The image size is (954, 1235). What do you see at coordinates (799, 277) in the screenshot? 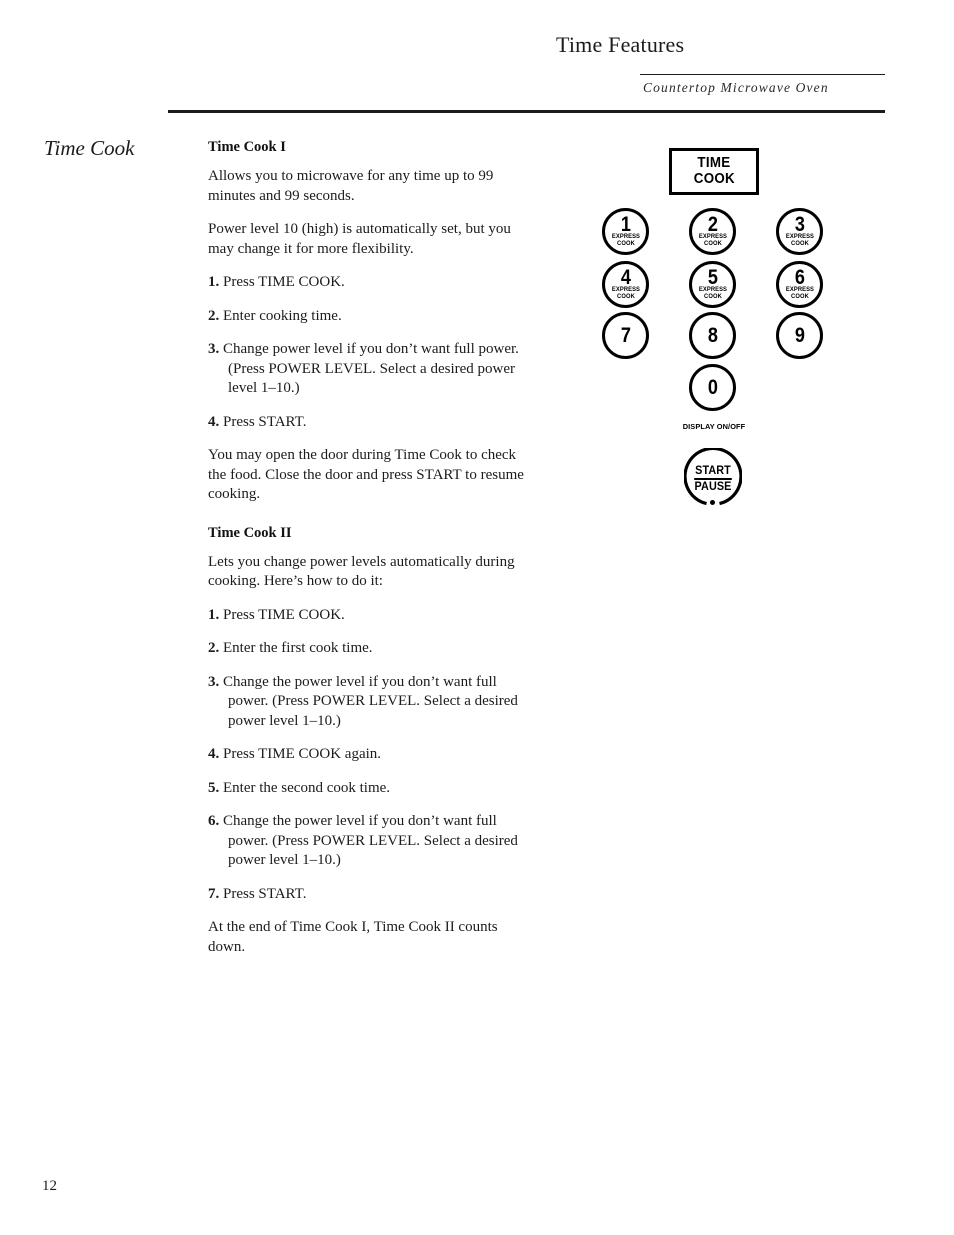
I see `number-key-digit: 6` at bounding box center [799, 277].